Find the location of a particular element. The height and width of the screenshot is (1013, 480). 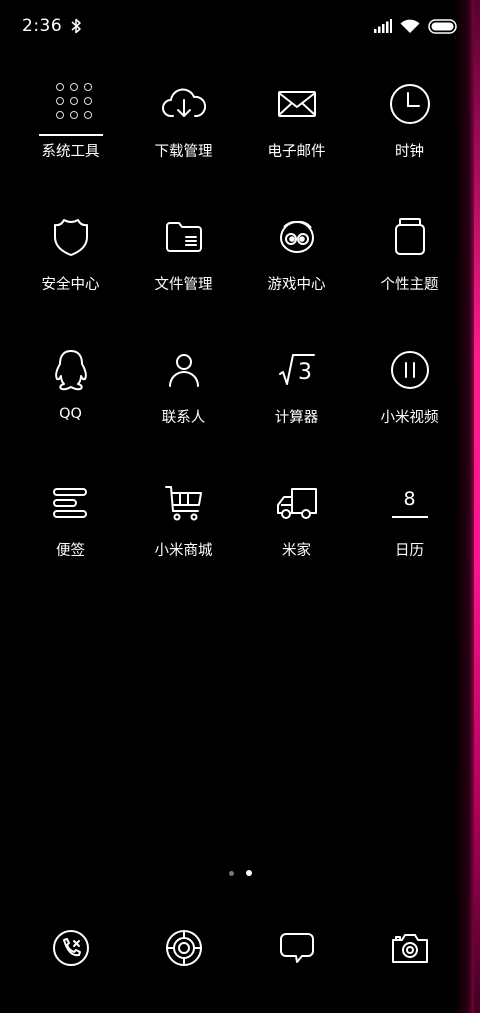

battery-icon is located at coordinates (442, 26).